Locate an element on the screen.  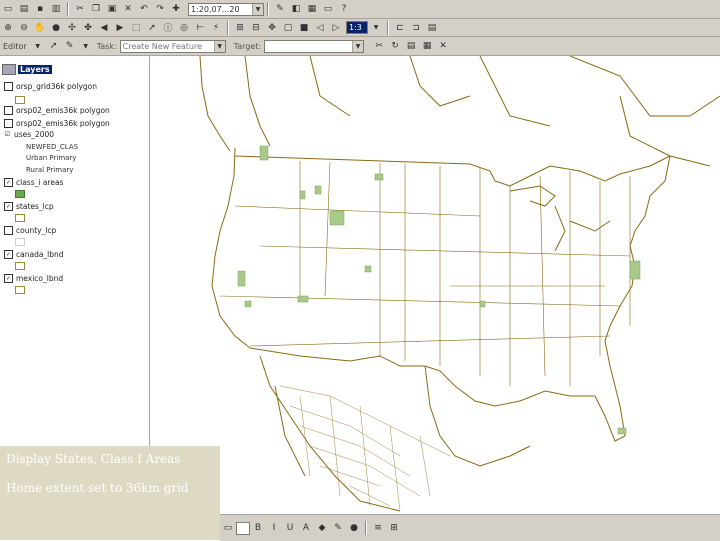
select-features-icon: ⬚ is located at coordinates (136, 28).